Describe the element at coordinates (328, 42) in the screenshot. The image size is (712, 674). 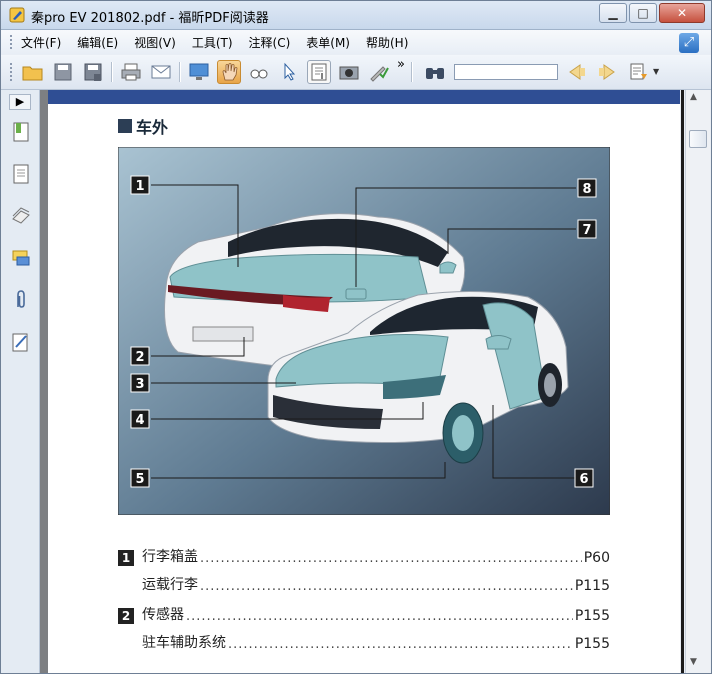
I see `menu-form: 表单(M)` at that location.